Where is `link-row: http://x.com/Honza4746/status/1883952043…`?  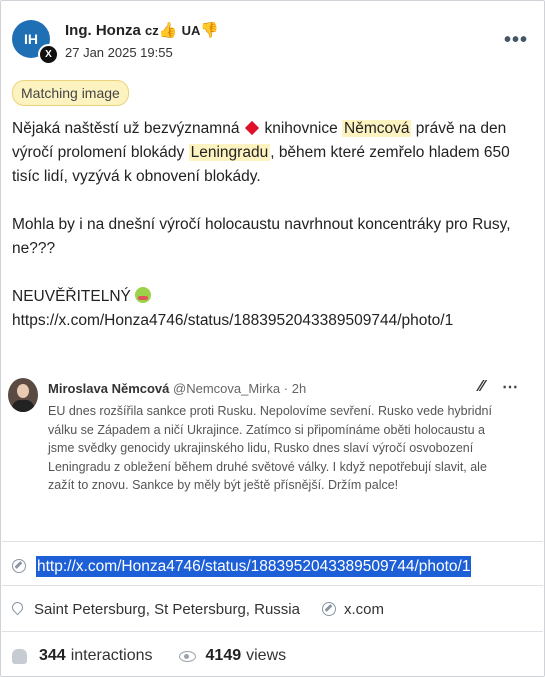 link-row: http://x.com/Honza4746/status/1883952043… is located at coordinates (242, 566).